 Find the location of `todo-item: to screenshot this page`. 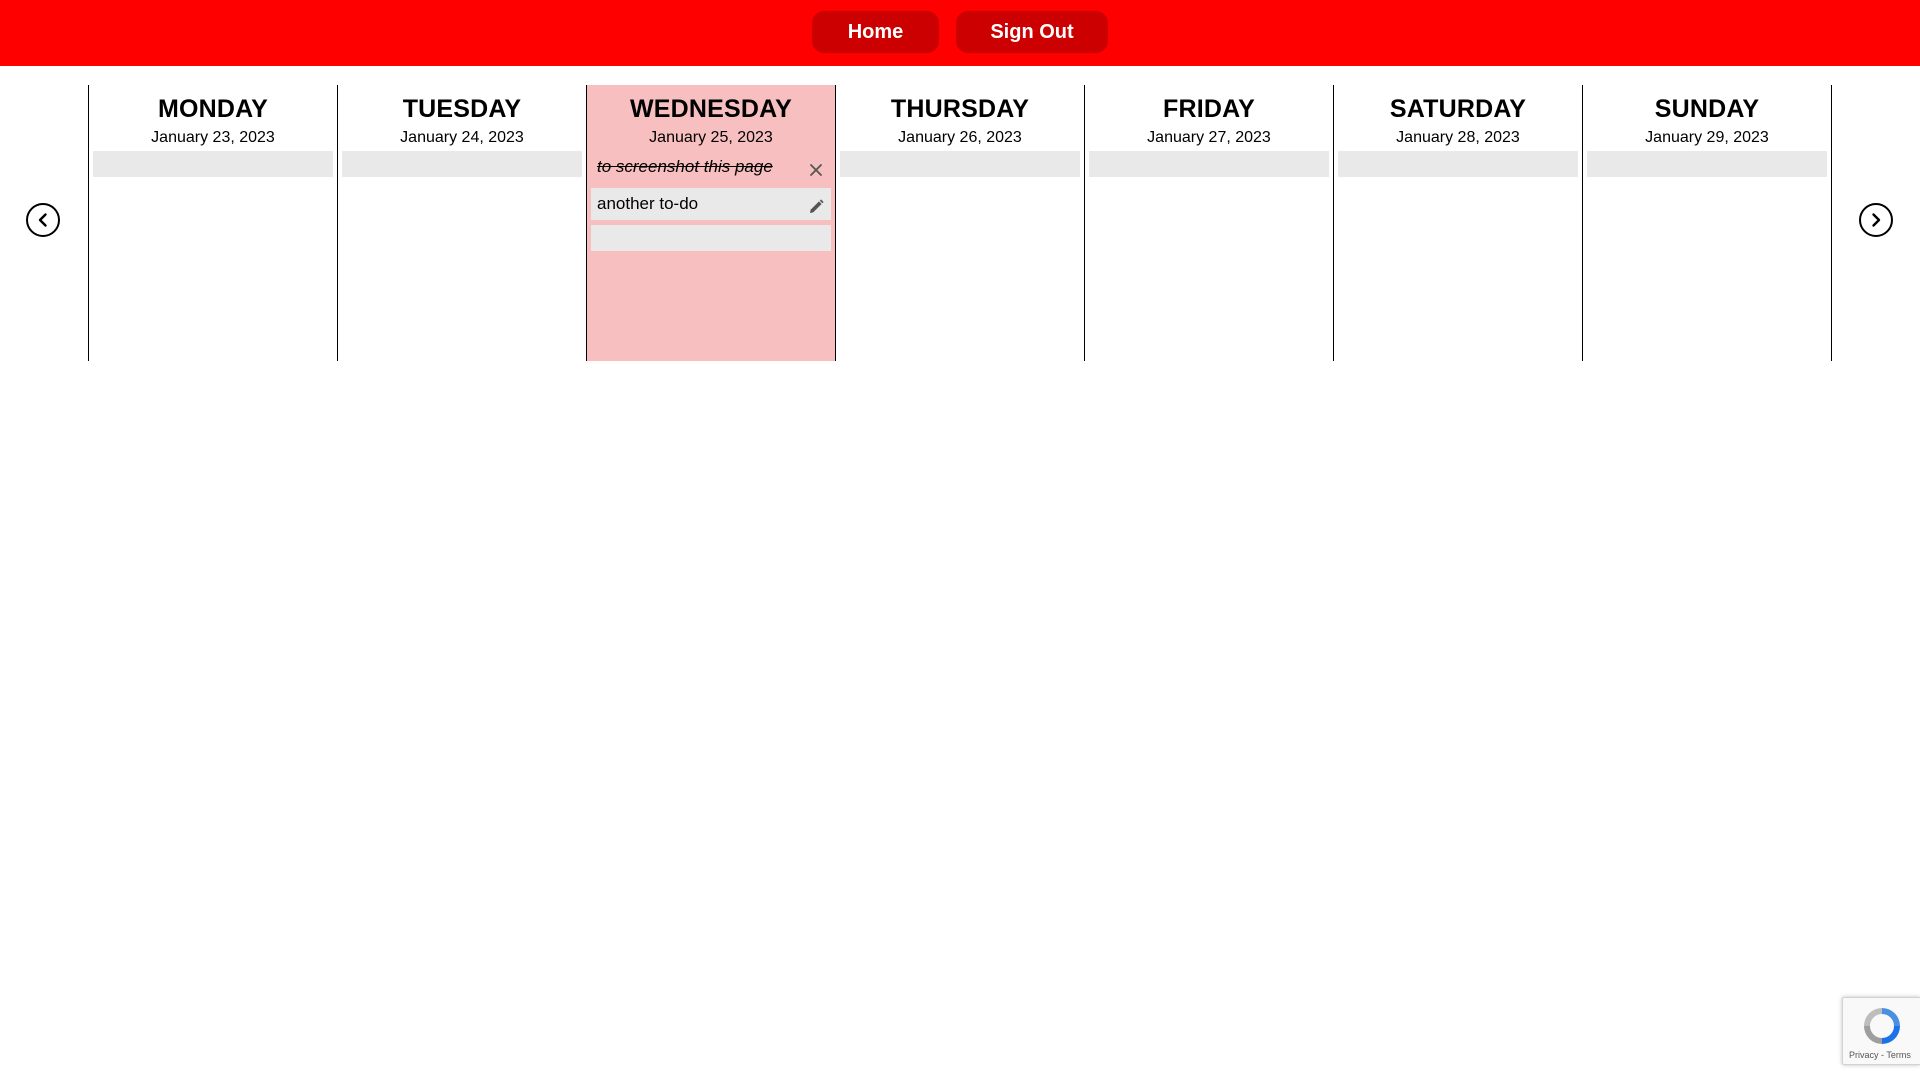

todo-item: to screenshot this page is located at coordinates (711, 167).